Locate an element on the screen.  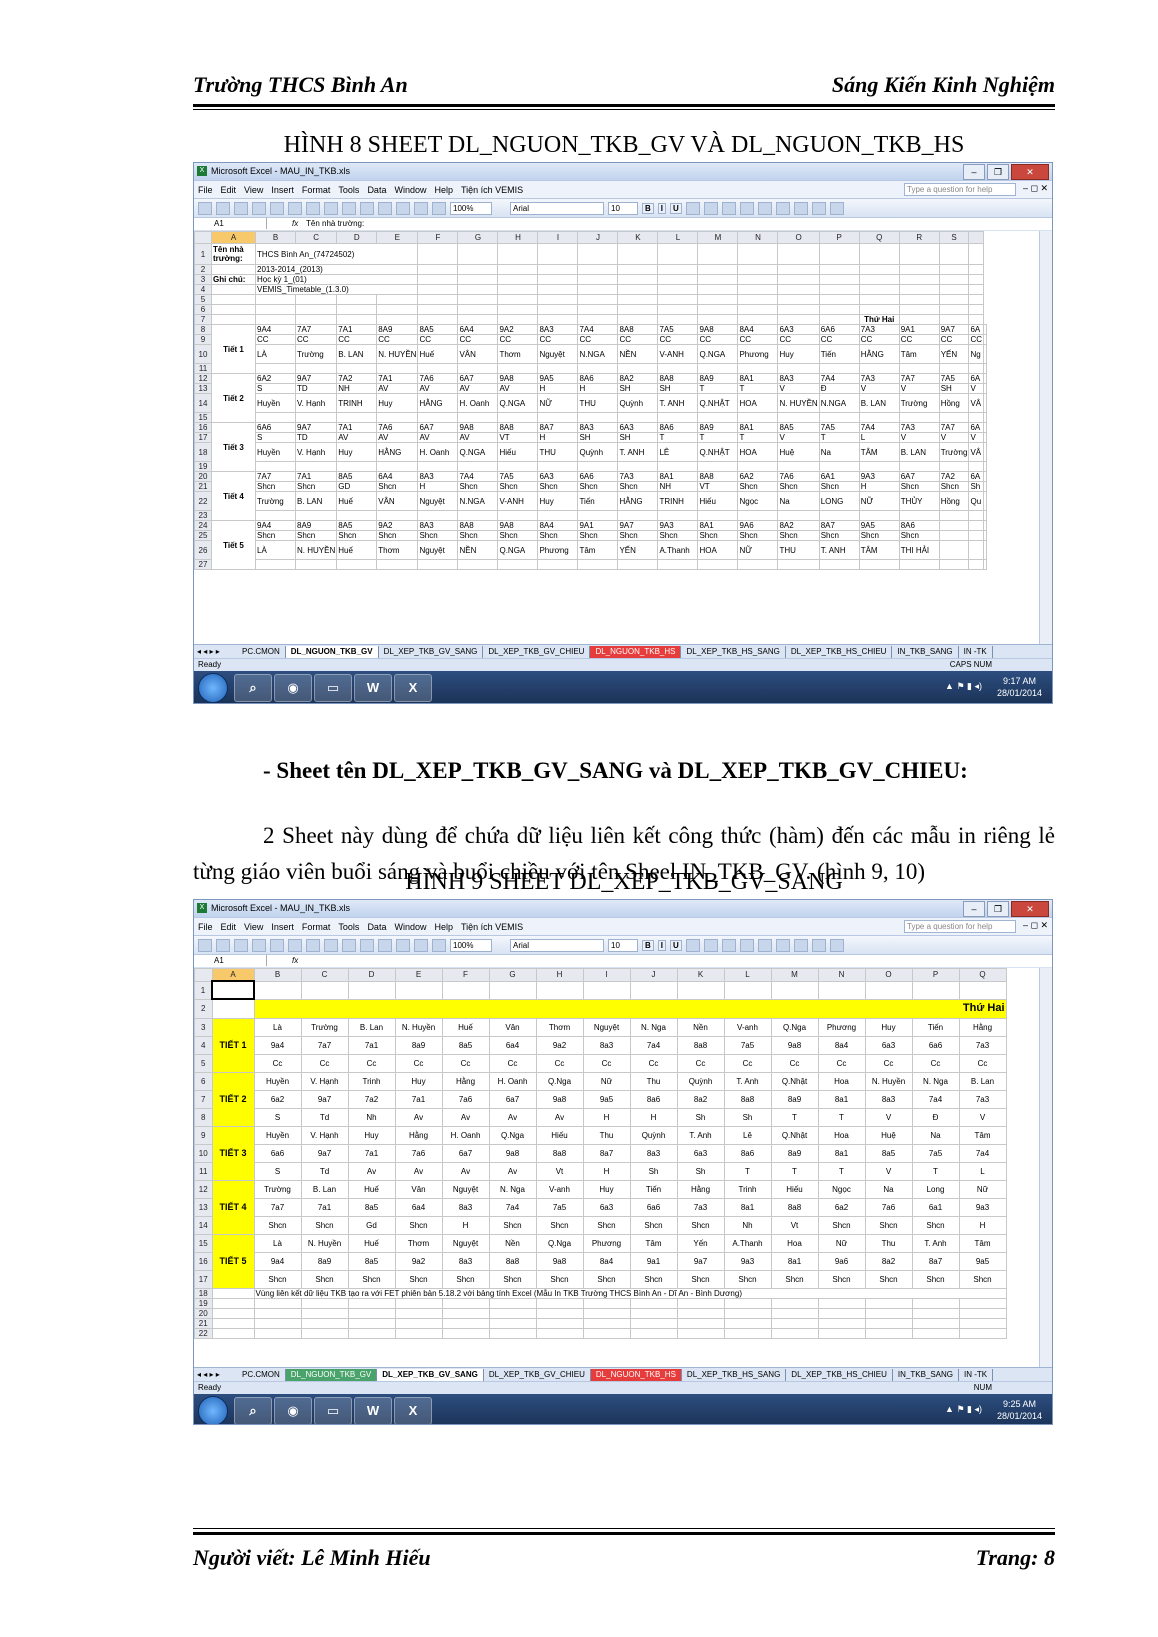
cell: H. Oanh is located at coordinates (465, 1135).